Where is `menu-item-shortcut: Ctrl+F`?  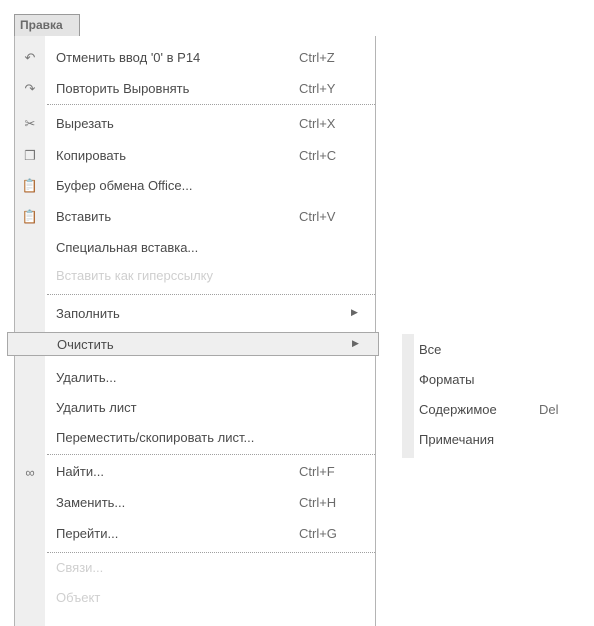
menu-item-shortcut: Ctrl+F is located at coordinates (317, 471).